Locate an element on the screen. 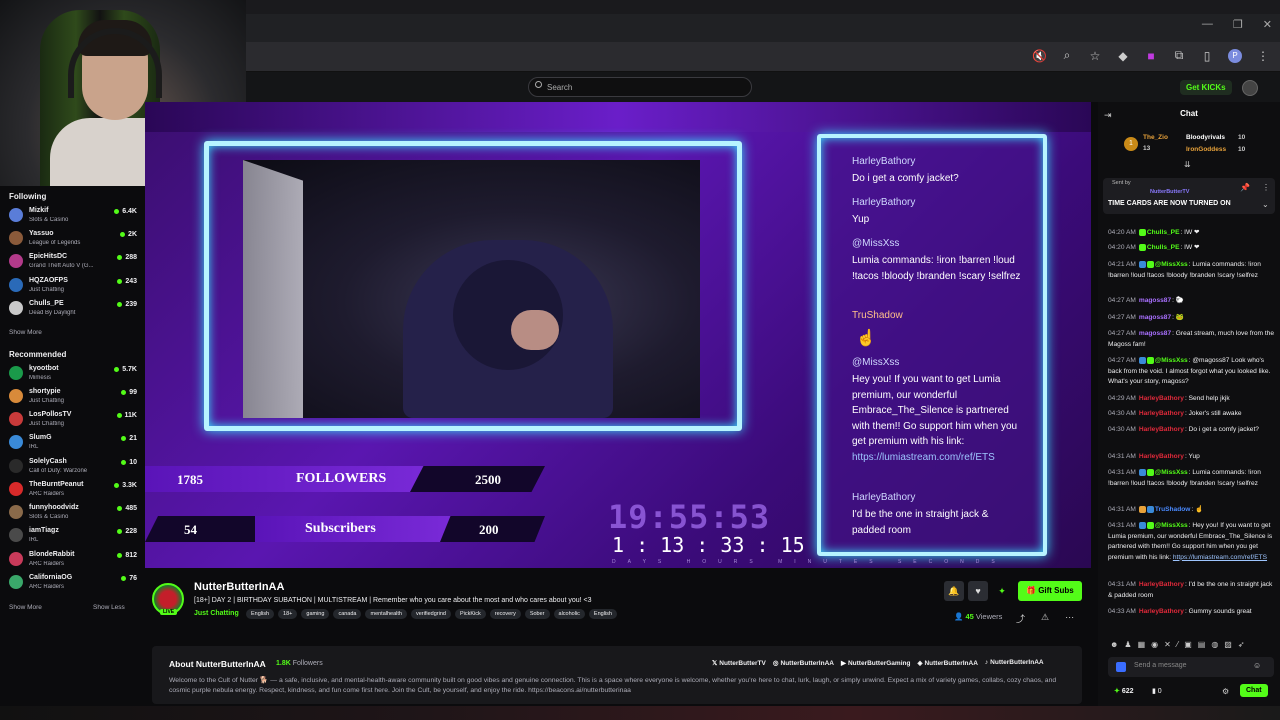  pinned-expand-icon: ⌄ is located at coordinates (1265, 204).